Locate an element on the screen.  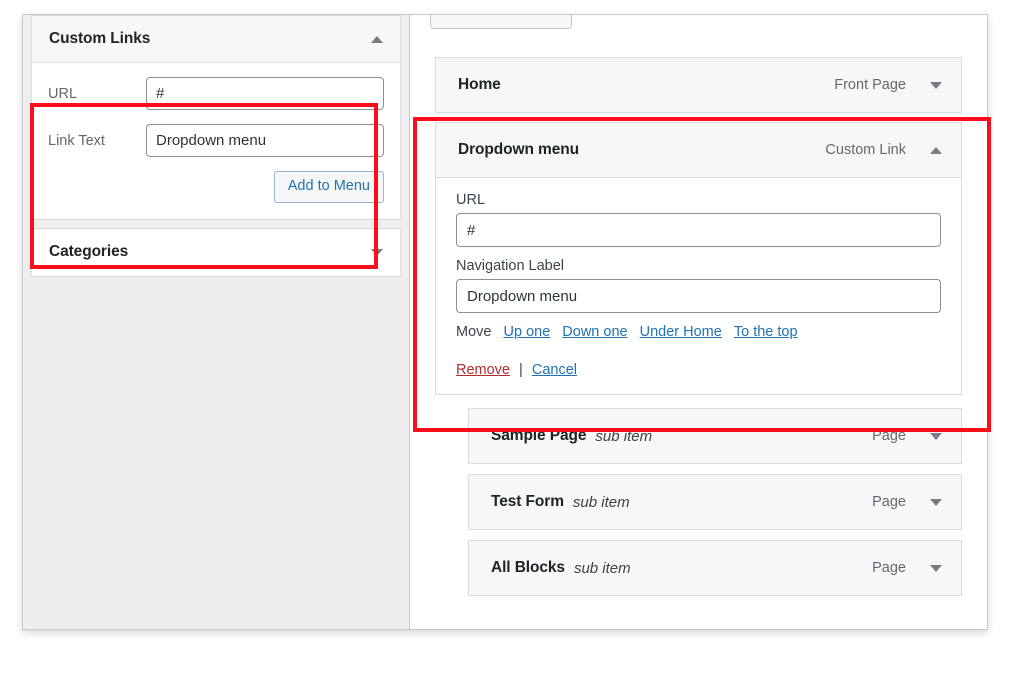
accordion-header-categories: Categories is located at coordinates (216, 252).